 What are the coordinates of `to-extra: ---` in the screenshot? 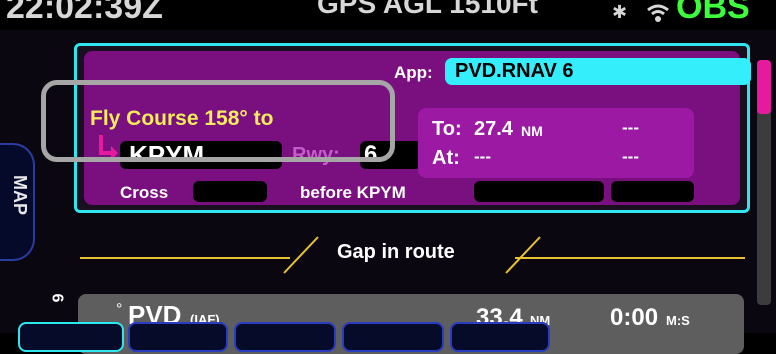 It's located at (630, 127).